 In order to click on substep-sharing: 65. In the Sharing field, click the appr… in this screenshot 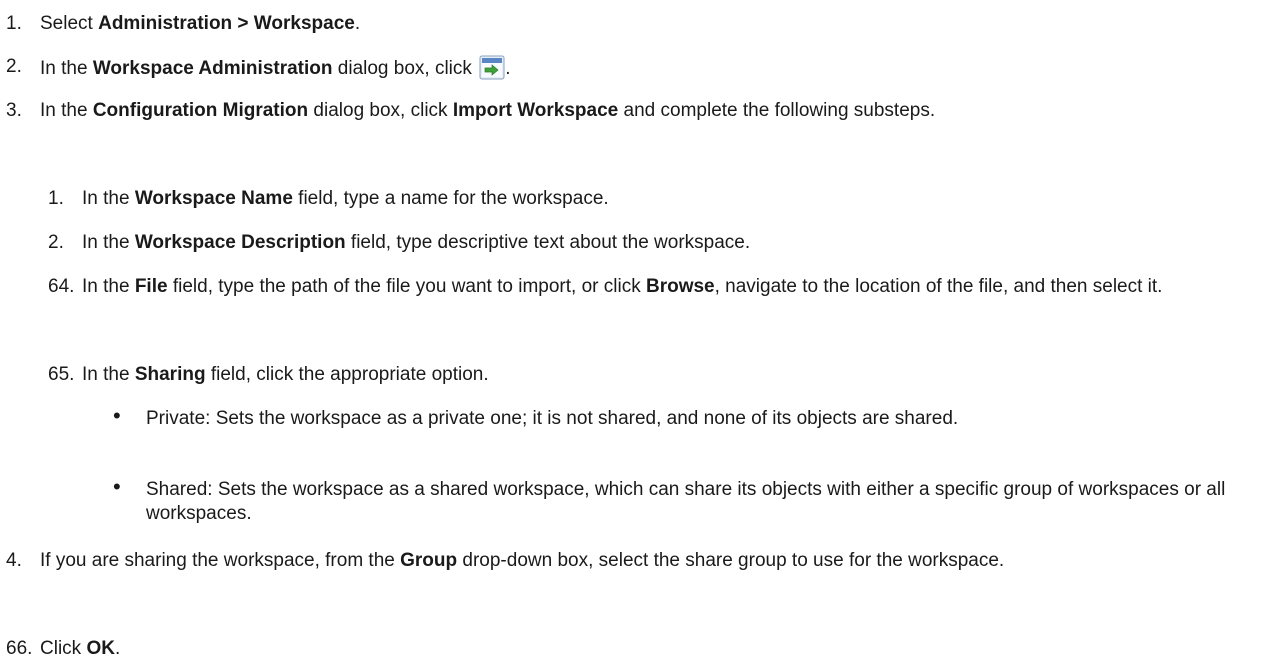, I will do `click(624, 375)`.